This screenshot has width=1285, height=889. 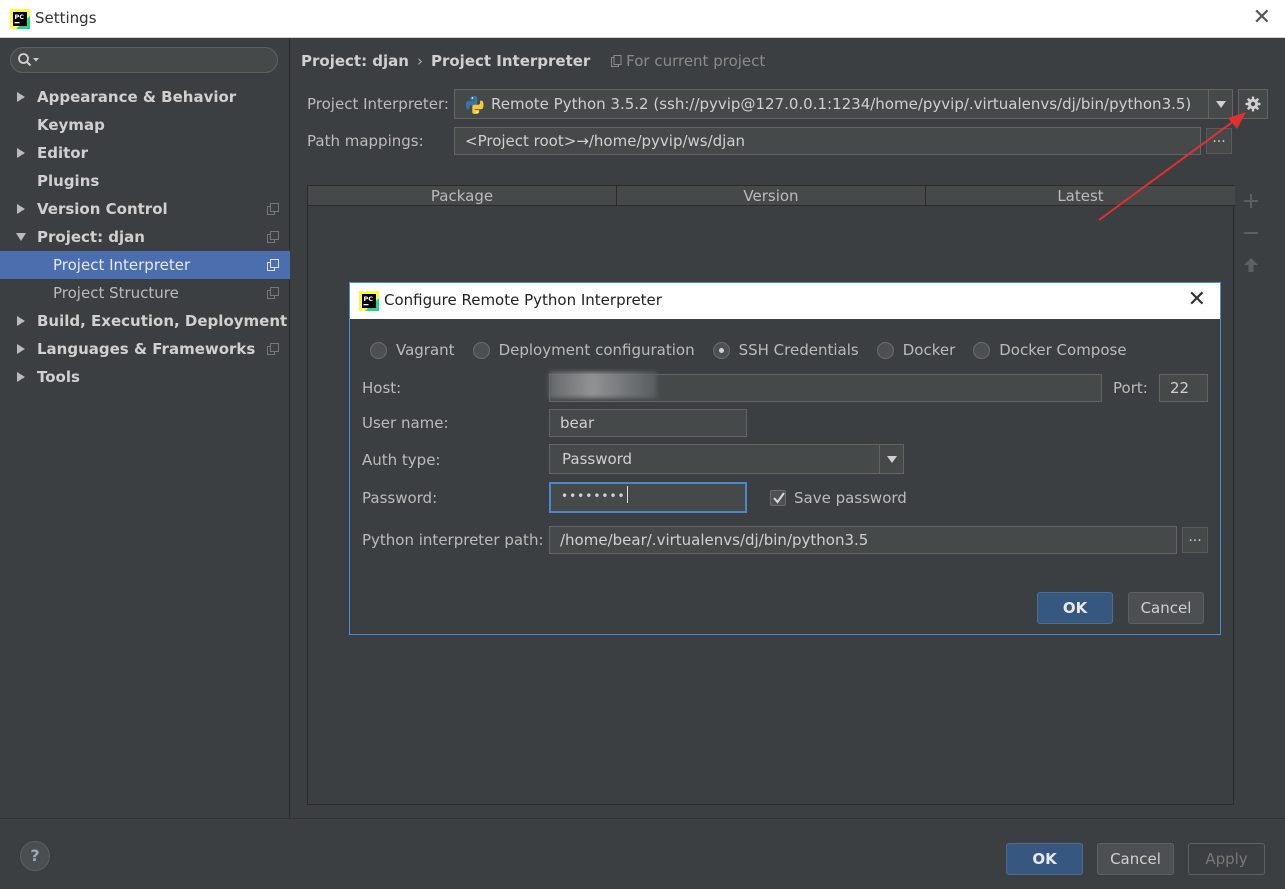 I want to click on dialog-close-icon: ✕, so click(x=1197, y=300).